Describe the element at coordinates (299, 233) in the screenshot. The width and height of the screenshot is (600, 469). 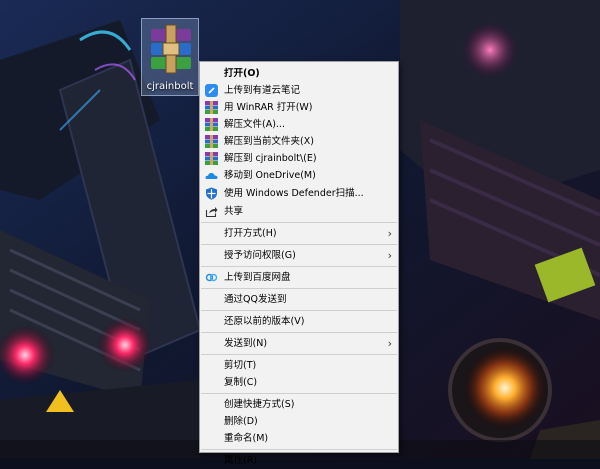
I see `menu-item-open-with: 打开方式(H) ›` at that location.